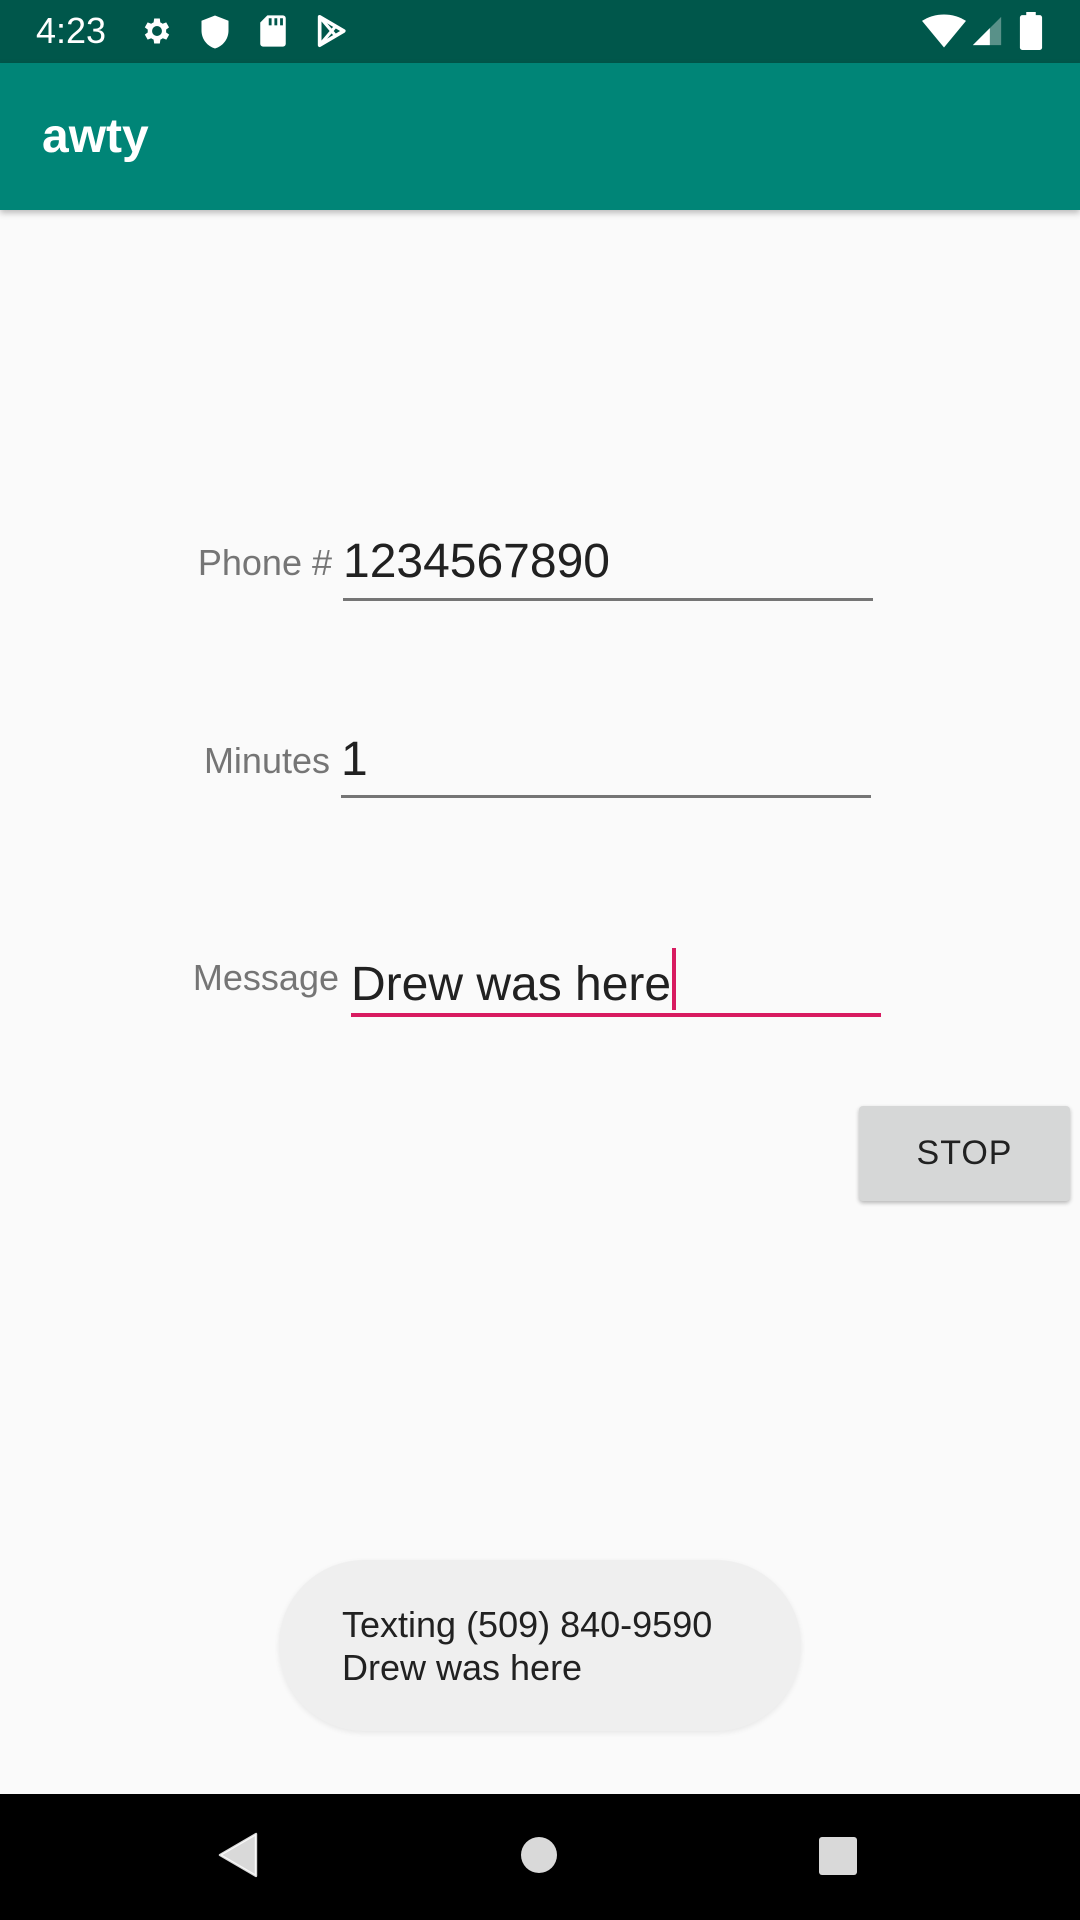 The height and width of the screenshot is (1920, 1080). I want to click on home-icon, so click(539, 1855).